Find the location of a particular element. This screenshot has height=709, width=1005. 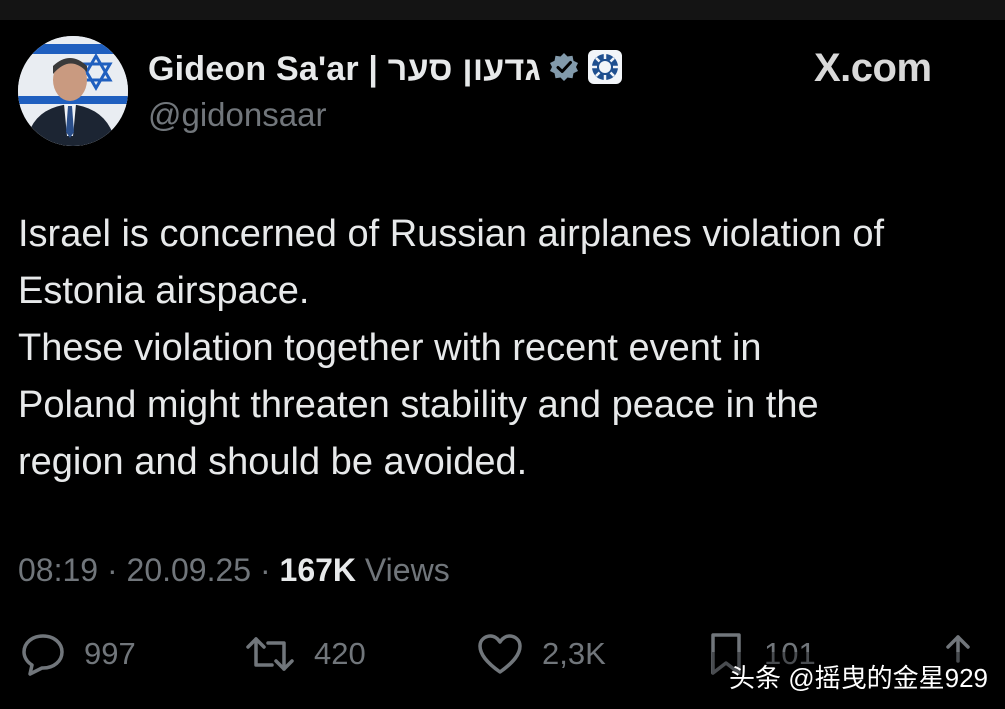

views-count: 167K is located at coordinates (318, 570).